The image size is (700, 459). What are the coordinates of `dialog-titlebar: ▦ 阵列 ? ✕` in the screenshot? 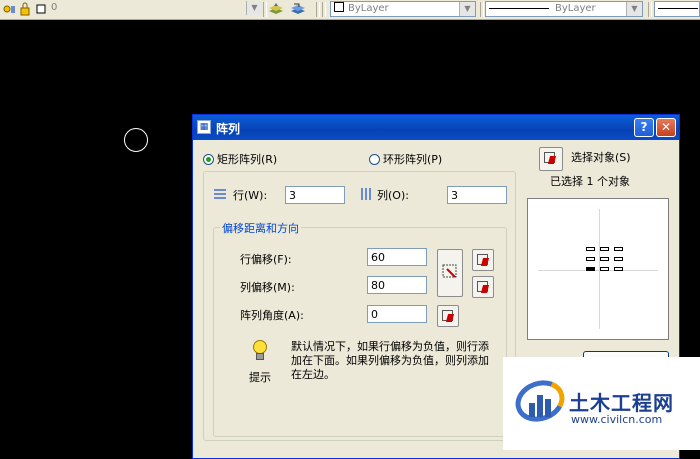 It's located at (436, 127).